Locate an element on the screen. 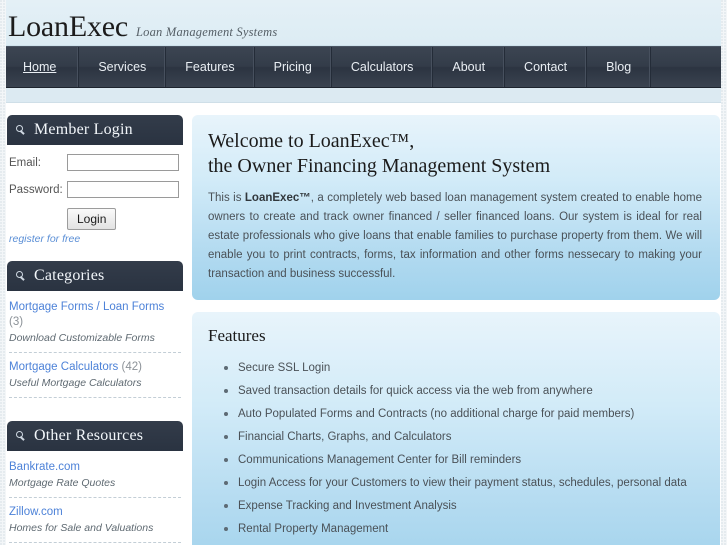  welcome-lead: This is is located at coordinates (226, 198).